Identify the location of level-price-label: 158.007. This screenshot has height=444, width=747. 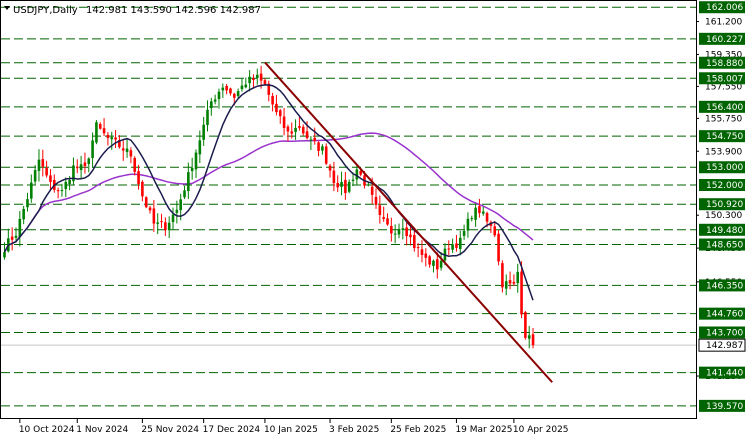
(724, 79).